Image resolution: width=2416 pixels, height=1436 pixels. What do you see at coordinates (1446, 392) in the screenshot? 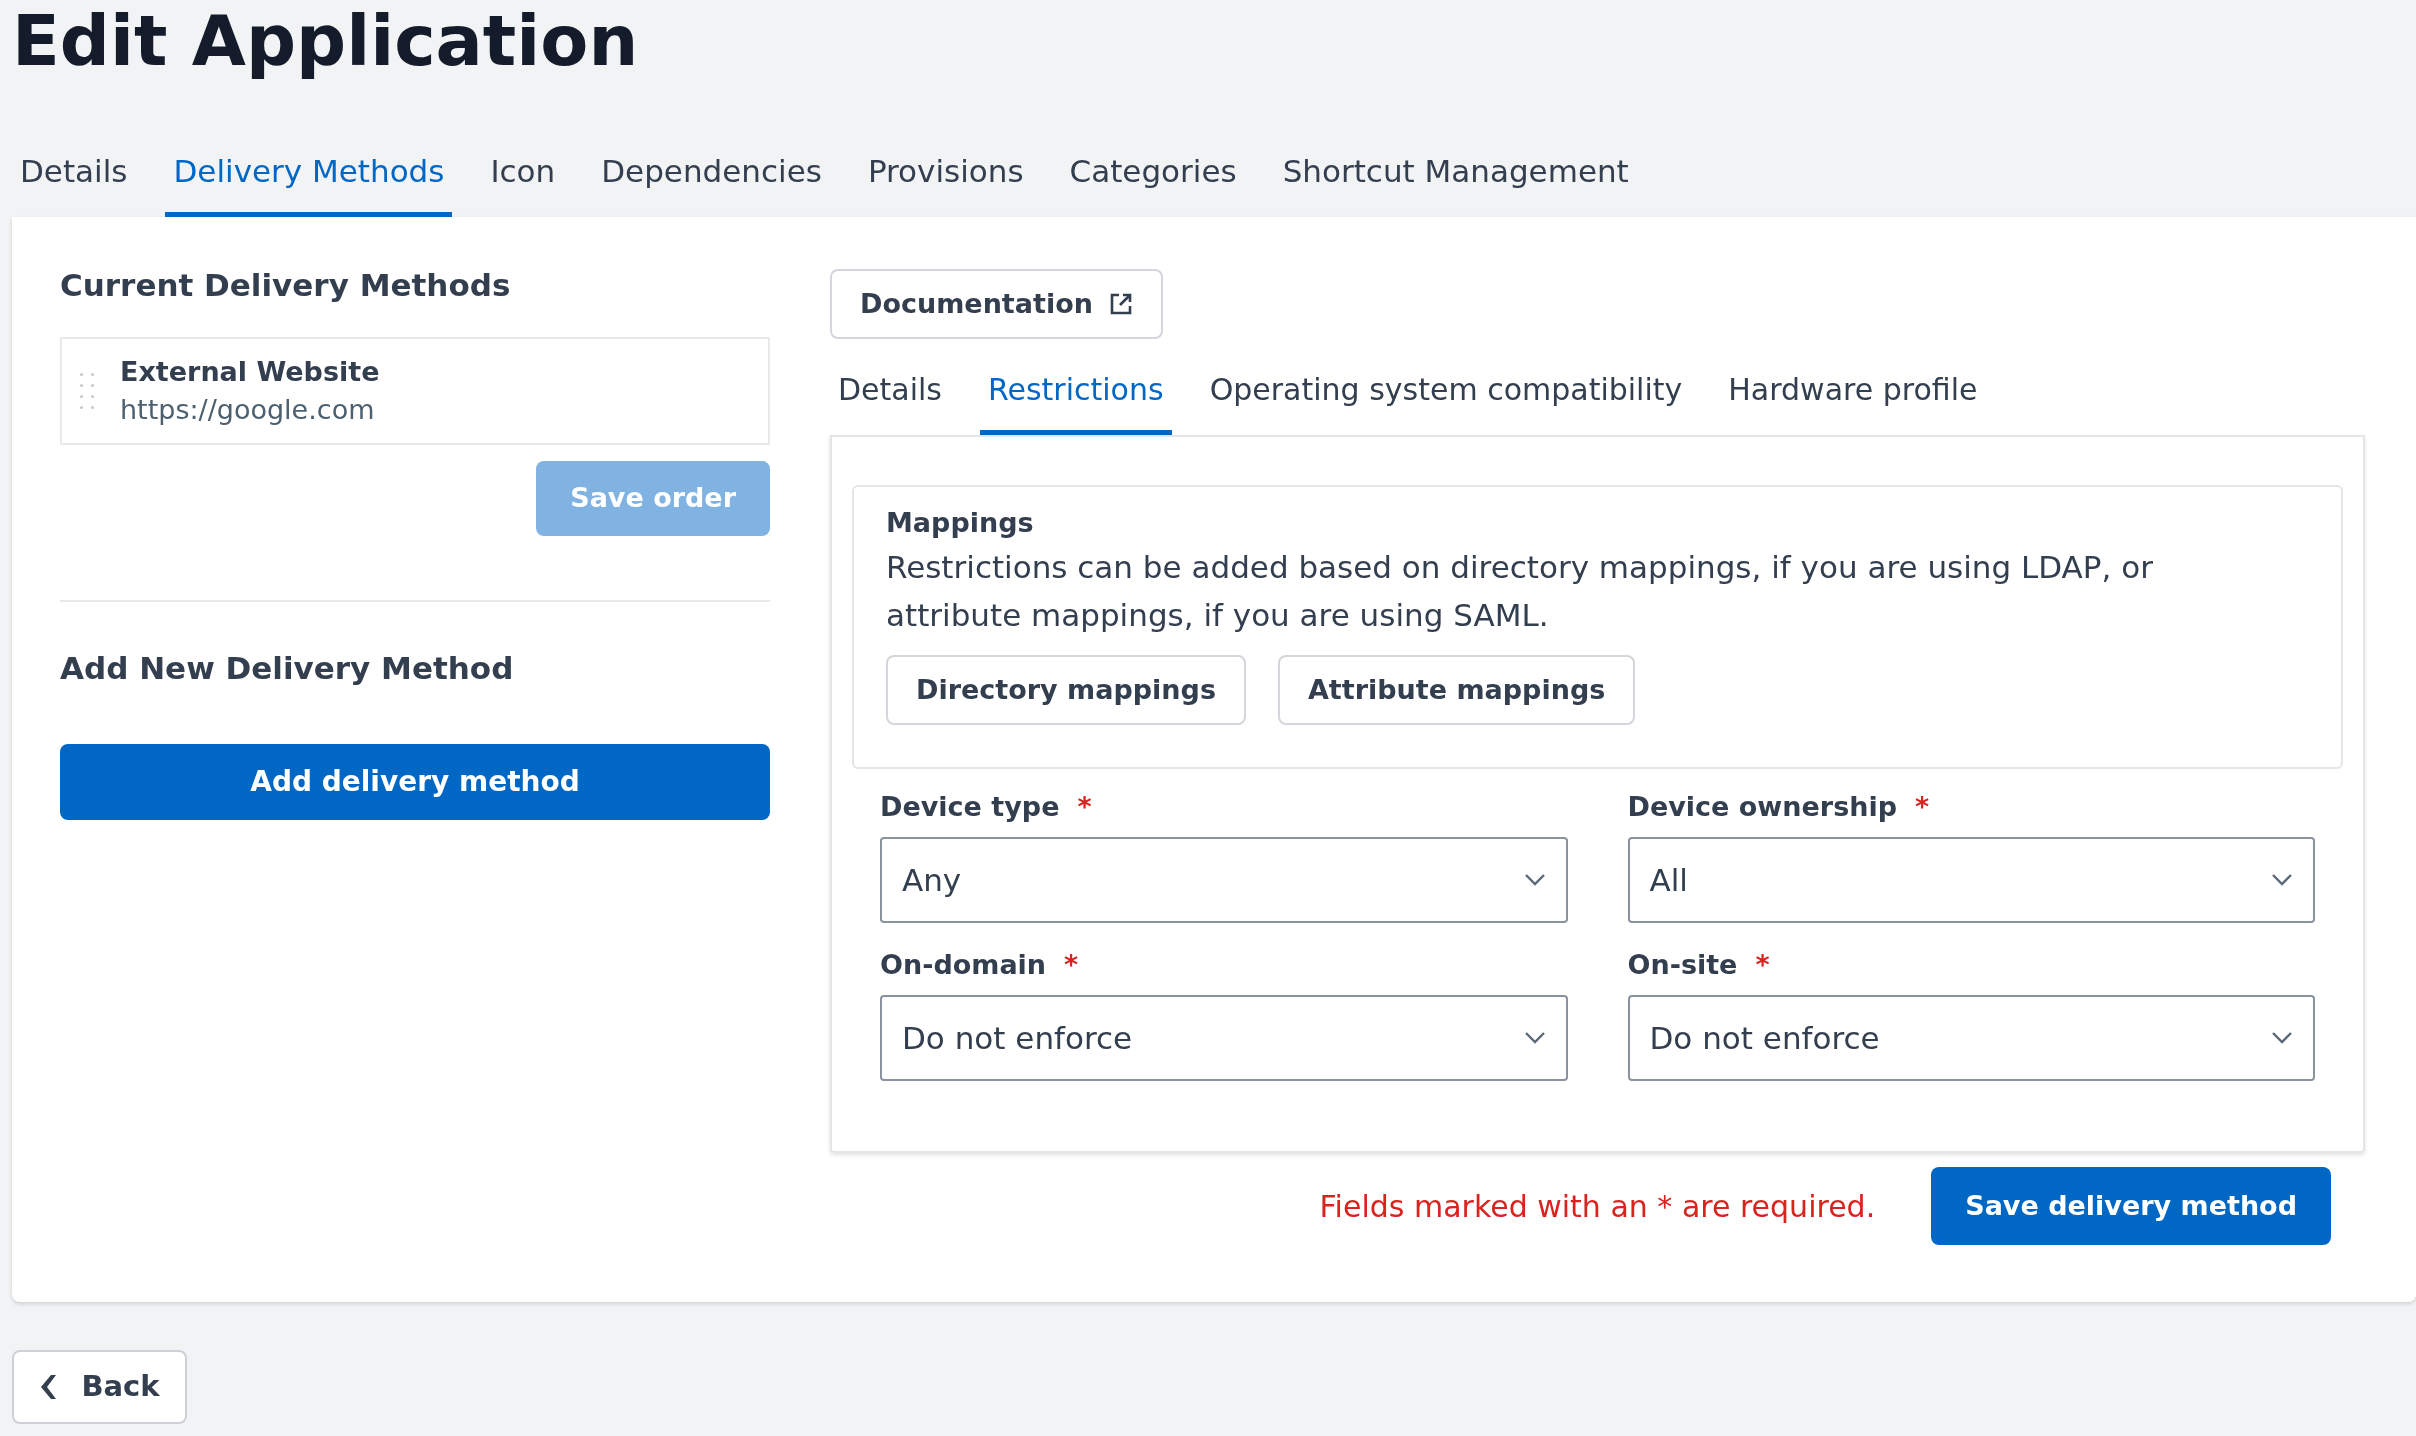
I see `tab: Operating system compatibility` at bounding box center [1446, 392].